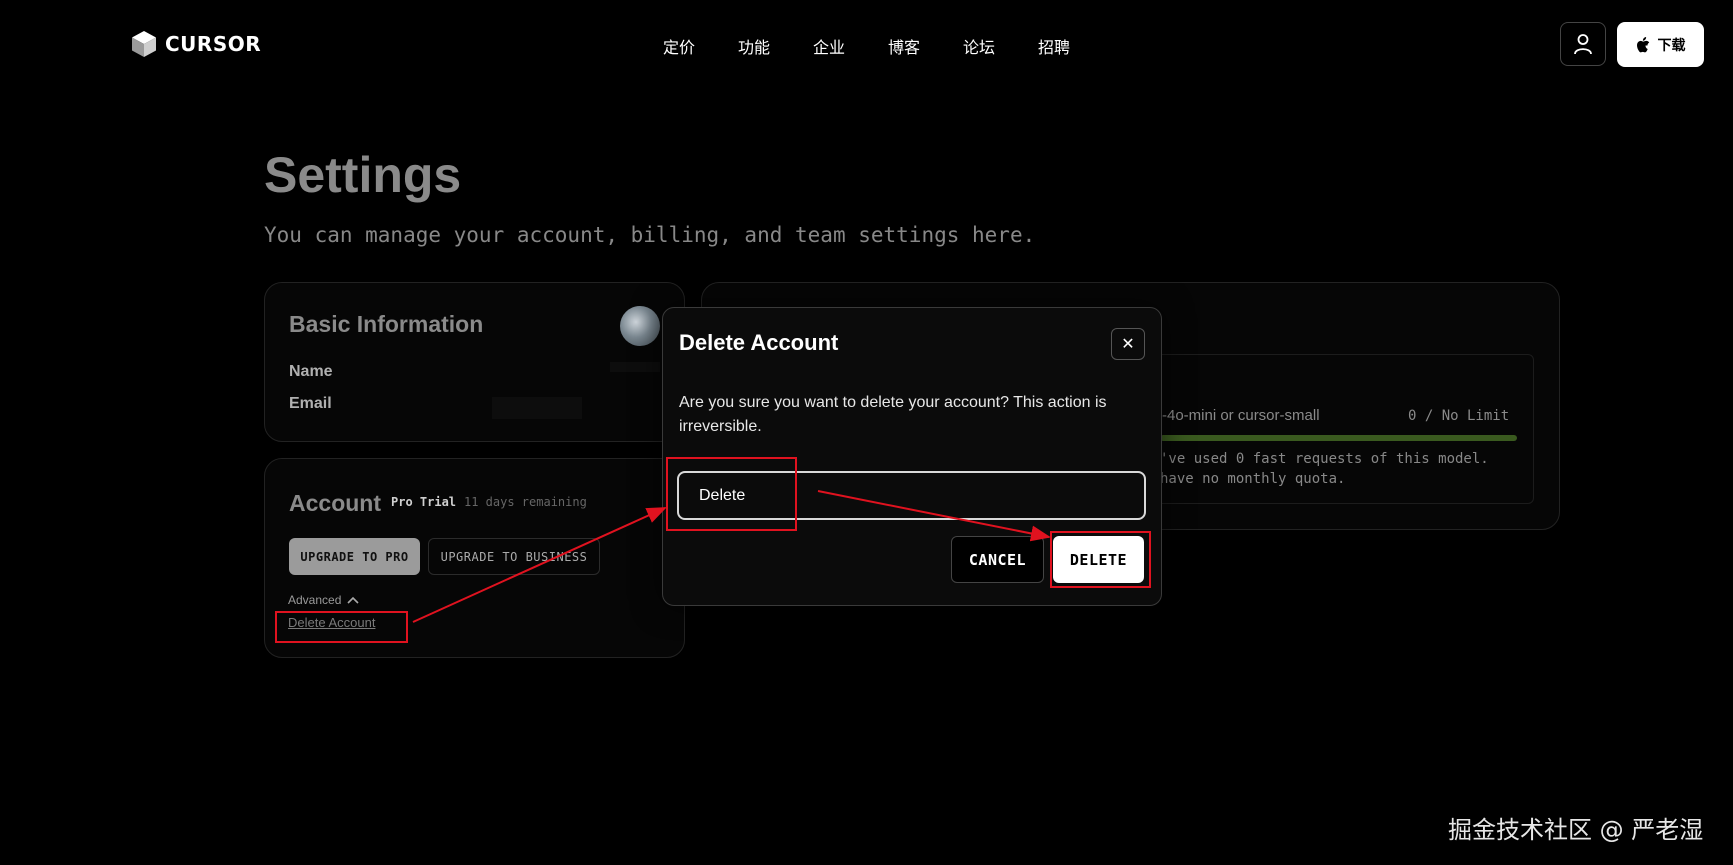 The width and height of the screenshot is (1733, 865). I want to click on highlight-delete-link, so click(341, 627).